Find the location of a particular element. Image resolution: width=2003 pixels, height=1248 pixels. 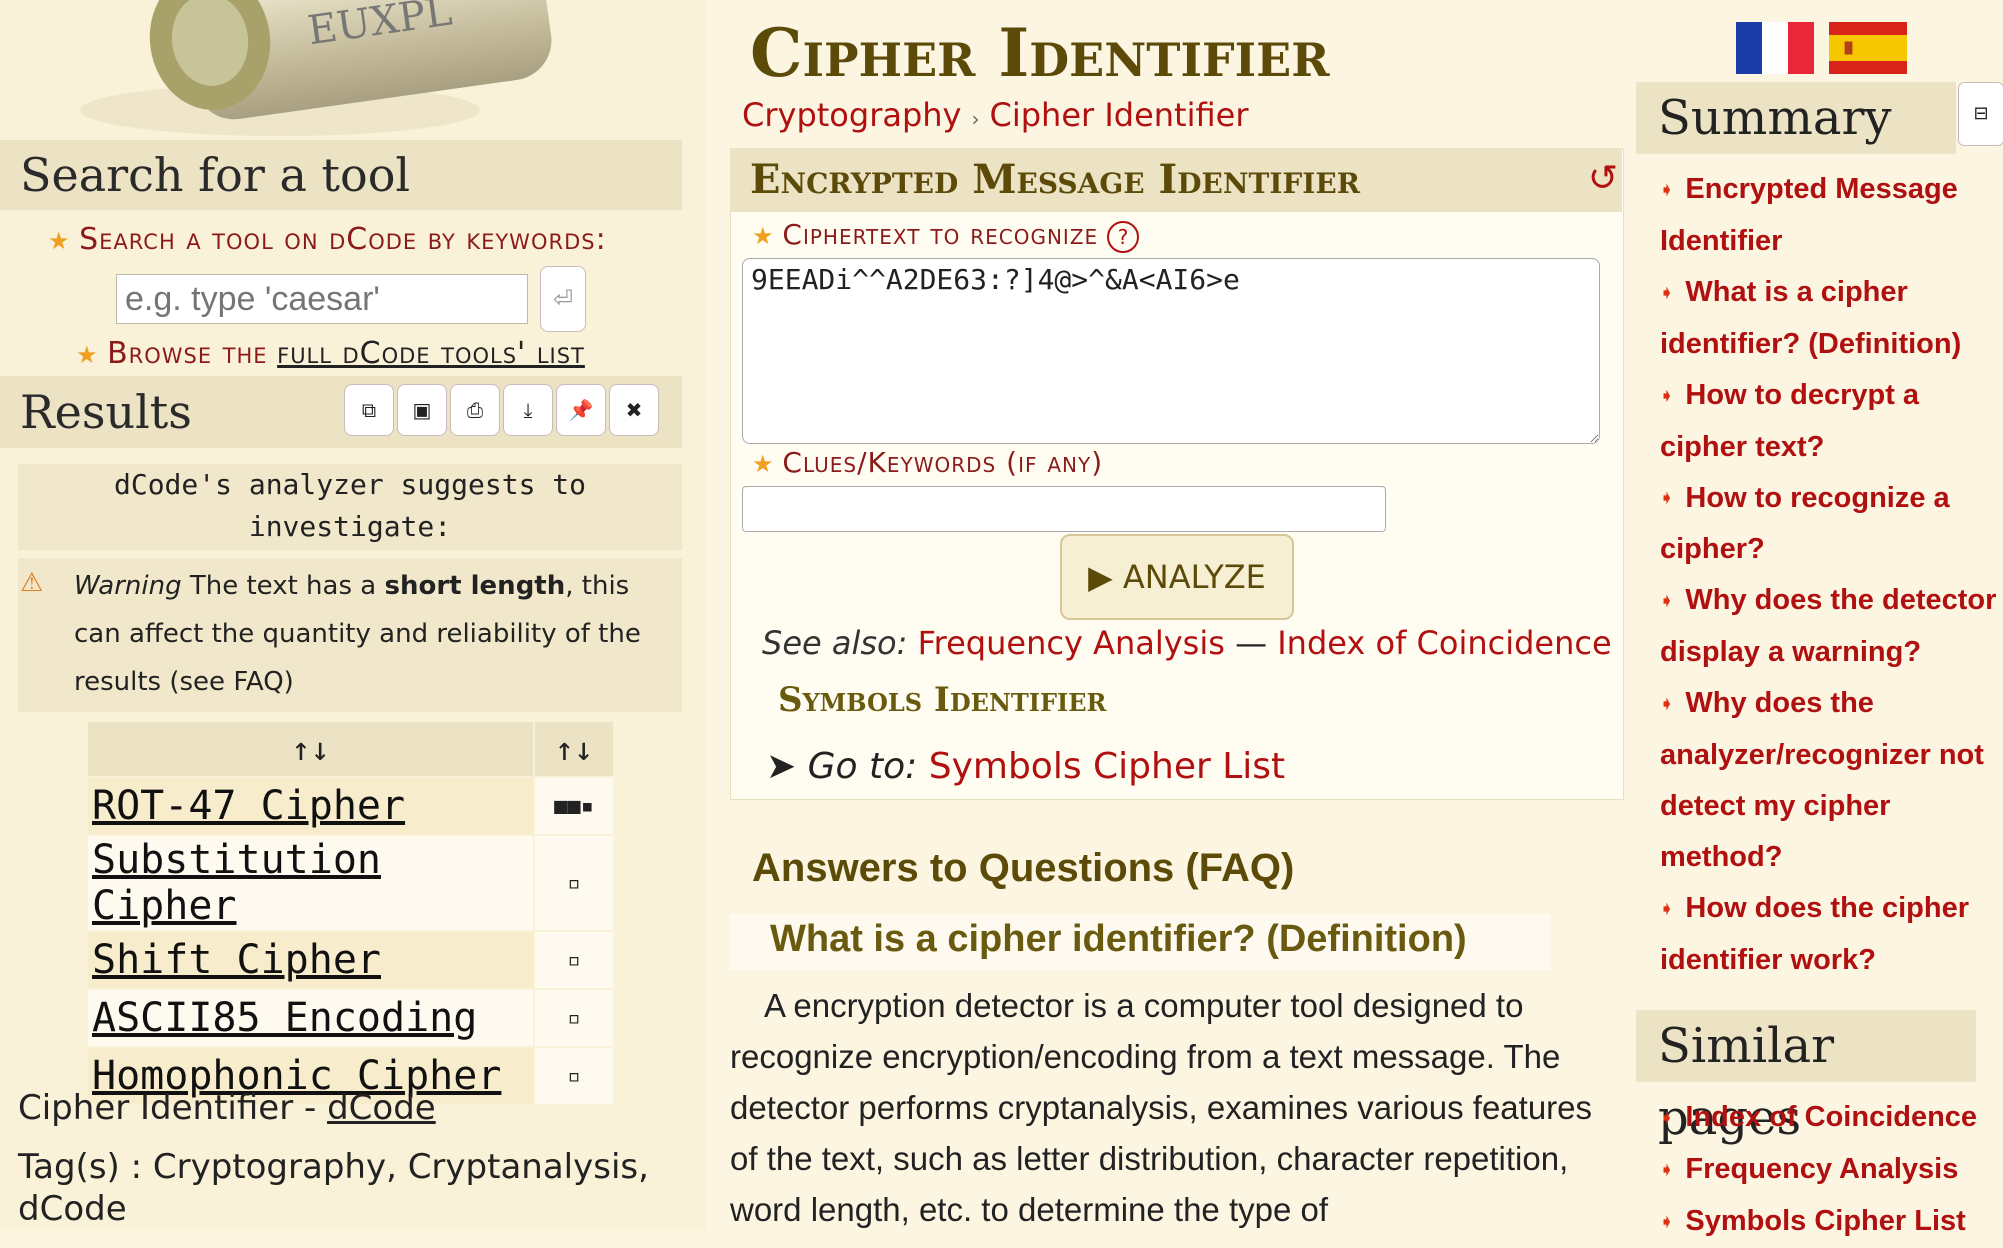

pin-button: 📌 is located at coordinates (581, 410).